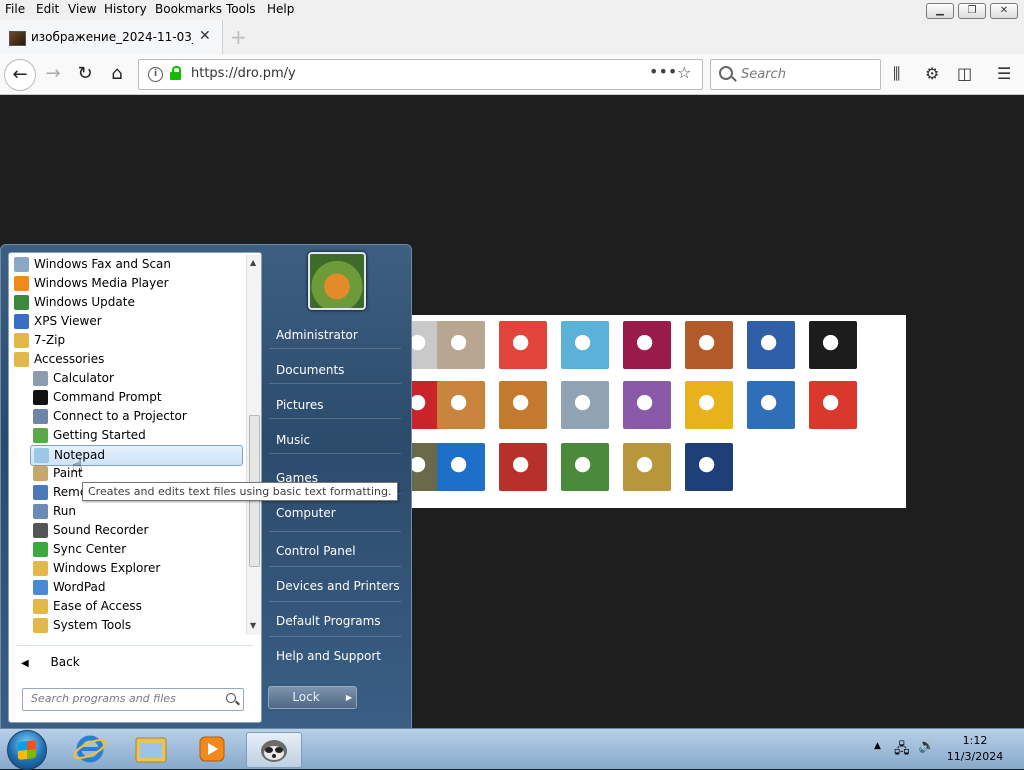 The width and height of the screenshot is (1024, 770). What do you see at coordinates (135, 511) in the screenshot?
I see `program-item: Run` at bounding box center [135, 511].